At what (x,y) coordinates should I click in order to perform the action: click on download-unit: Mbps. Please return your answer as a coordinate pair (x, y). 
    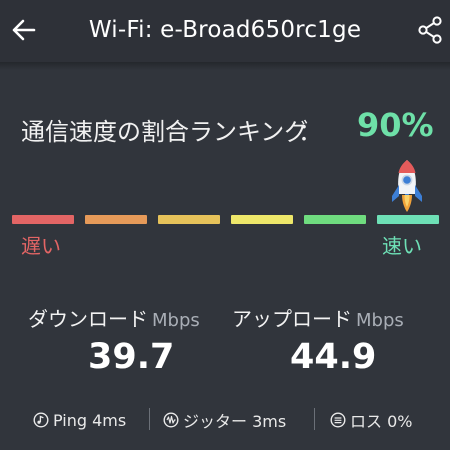
    Looking at the image, I should click on (176, 320).